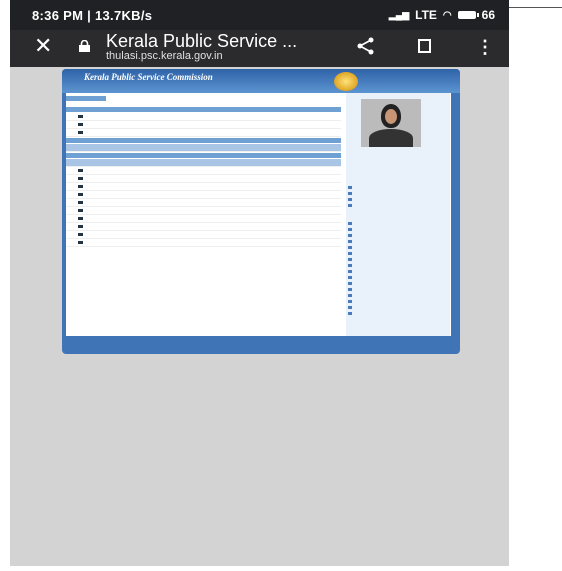 The image size is (562, 571). Describe the element at coordinates (398, 214) in the screenshot. I see `sidebar` at that location.